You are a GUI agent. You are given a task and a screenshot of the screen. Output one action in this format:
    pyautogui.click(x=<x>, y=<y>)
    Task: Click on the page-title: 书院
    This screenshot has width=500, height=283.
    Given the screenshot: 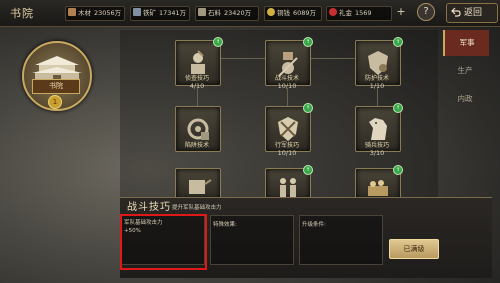 What is the action you would take?
    pyautogui.click(x=22, y=13)
    